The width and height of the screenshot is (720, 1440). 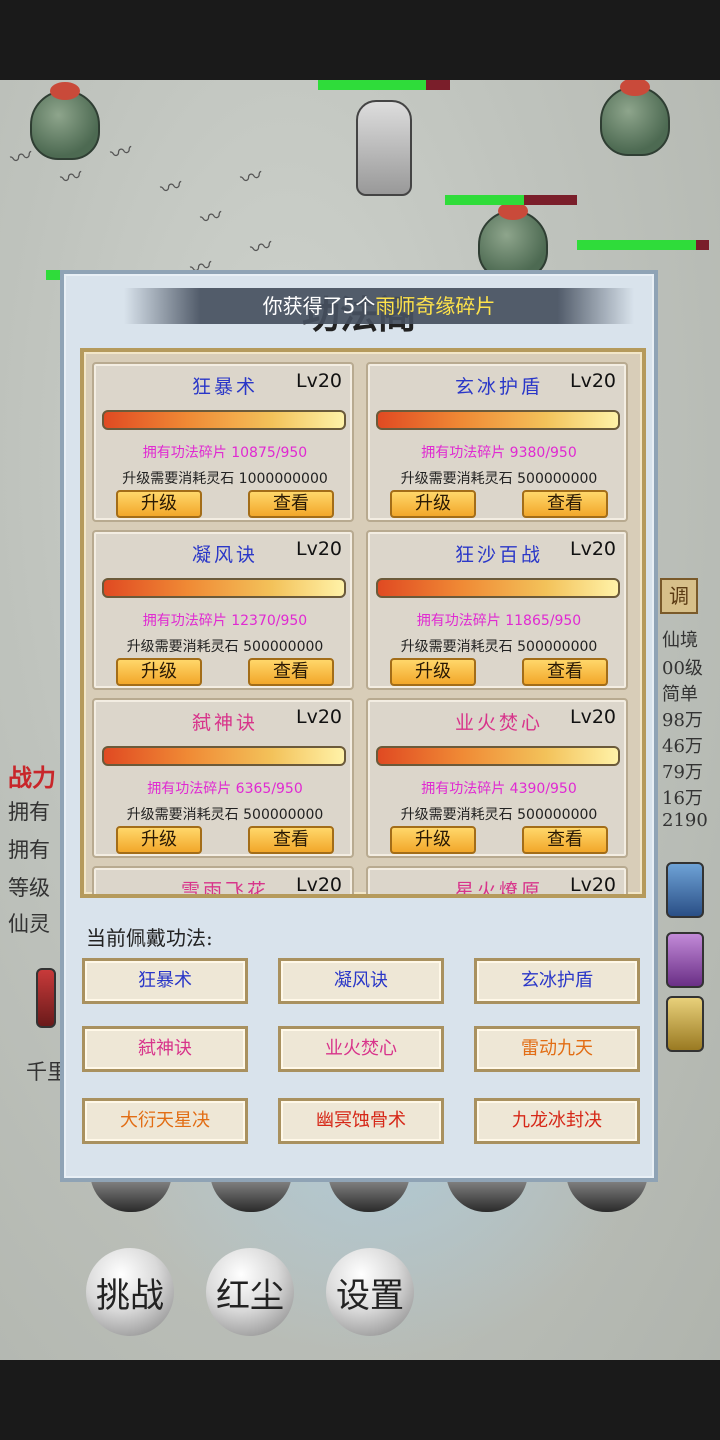 I want to click on skill-card: 星火燎原 Lv20, so click(x=497, y=881).